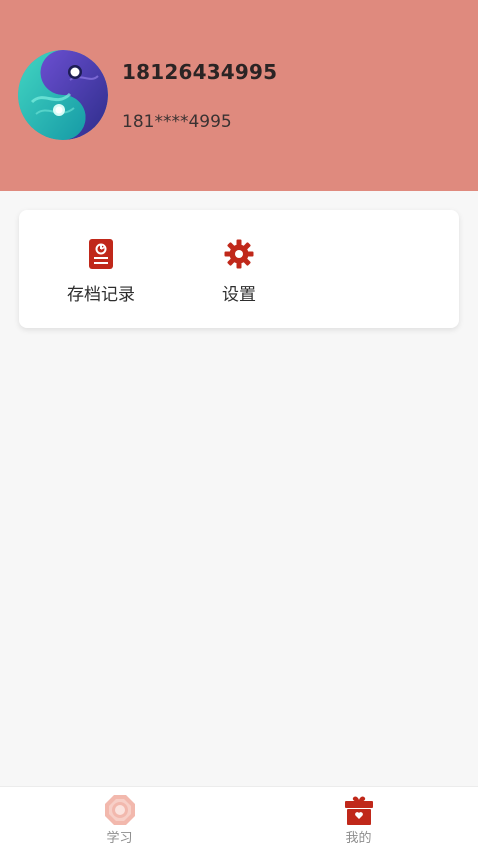 The image size is (478, 850). I want to click on record-book-icon, so click(101, 254).